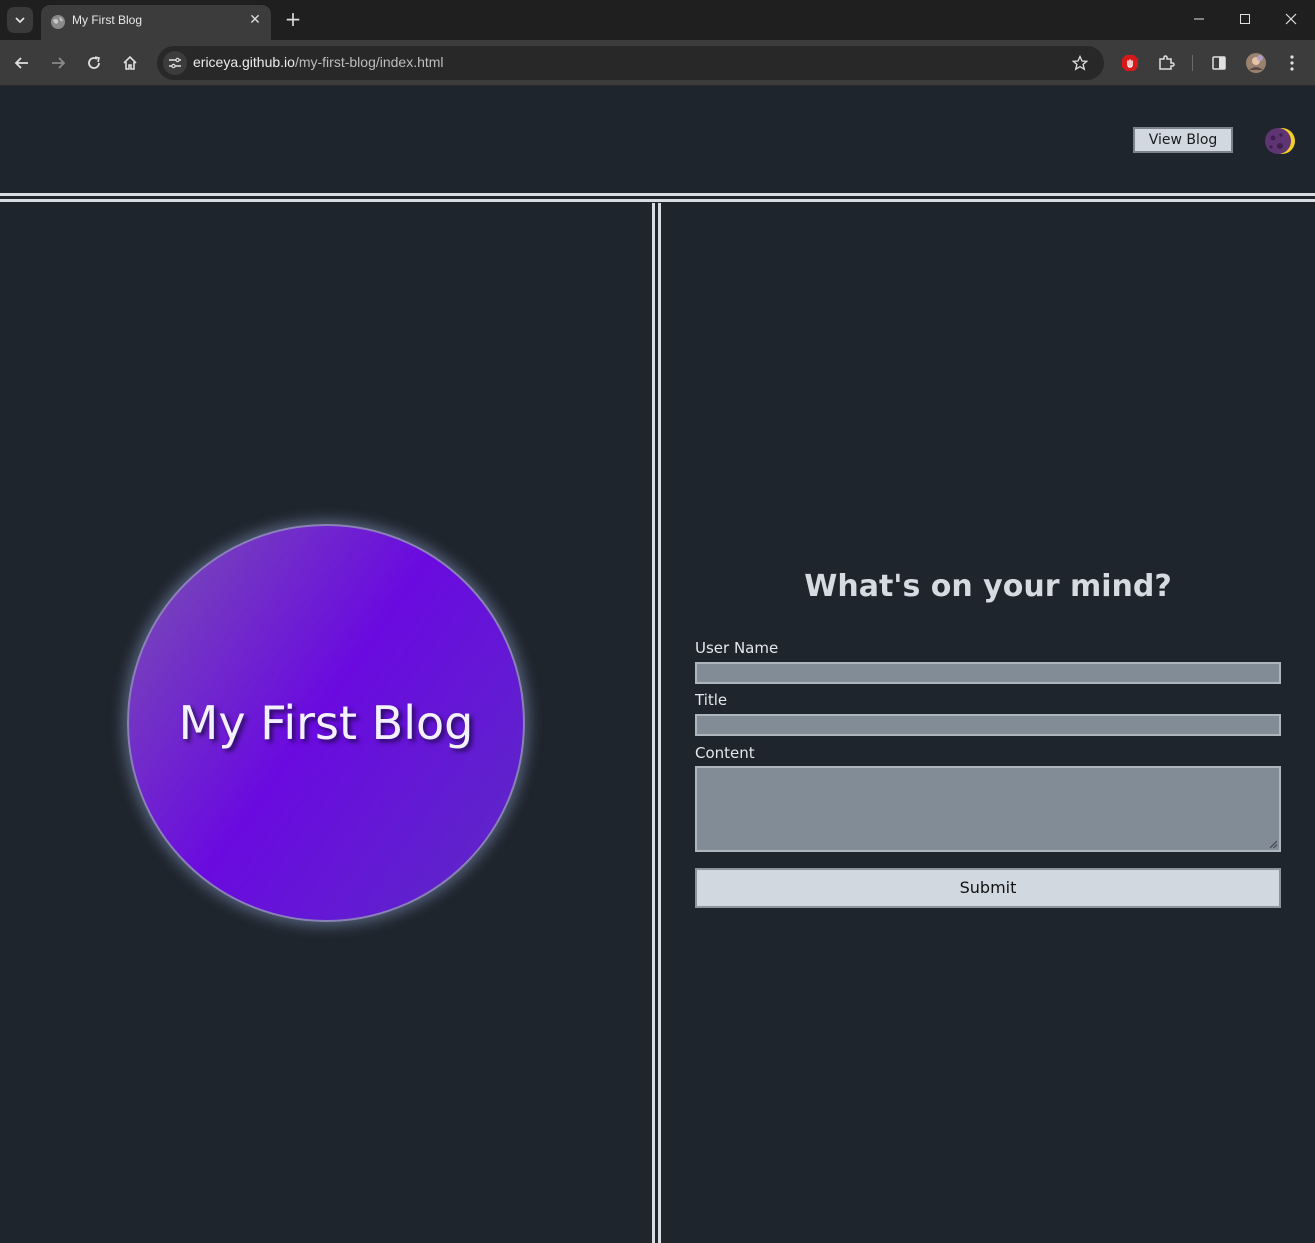 This screenshot has width=1315, height=1243. I want to click on resize-grip-icon, so click(1273, 844).